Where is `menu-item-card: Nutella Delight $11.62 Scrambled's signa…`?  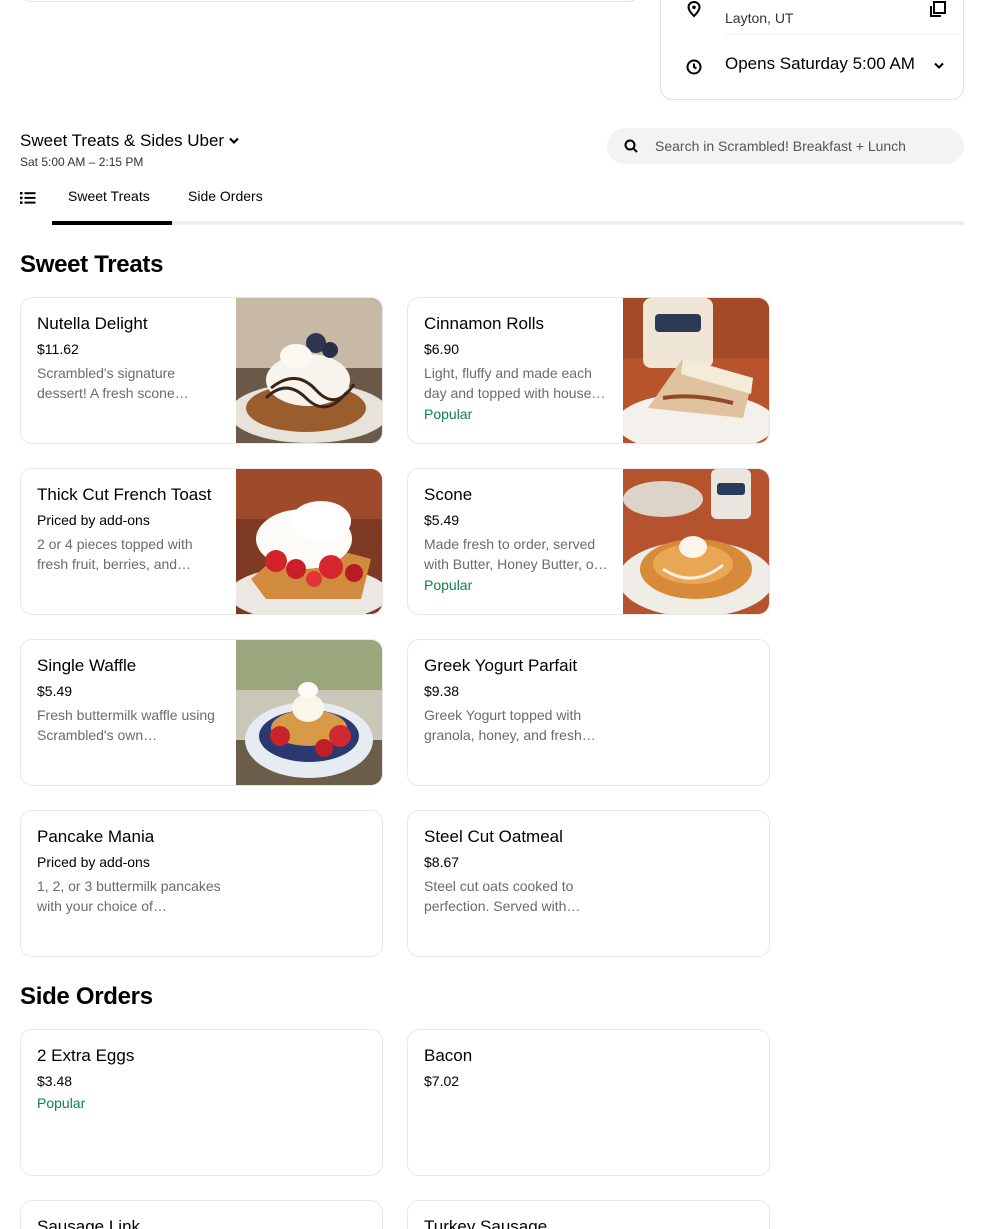
menu-item-card: Nutella Delight $11.62 Scrambled's signa… is located at coordinates (201, 370).